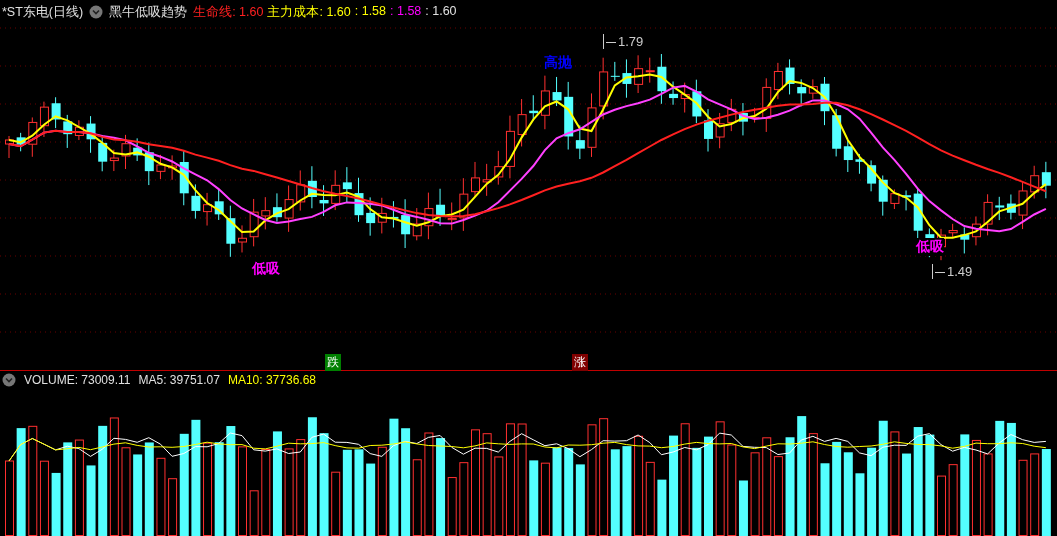 This screenshot has width=1057, height=536. Describe the element at coordinates (580, 362) in the screenshot. I see `signal-badge: 涨` at that location.